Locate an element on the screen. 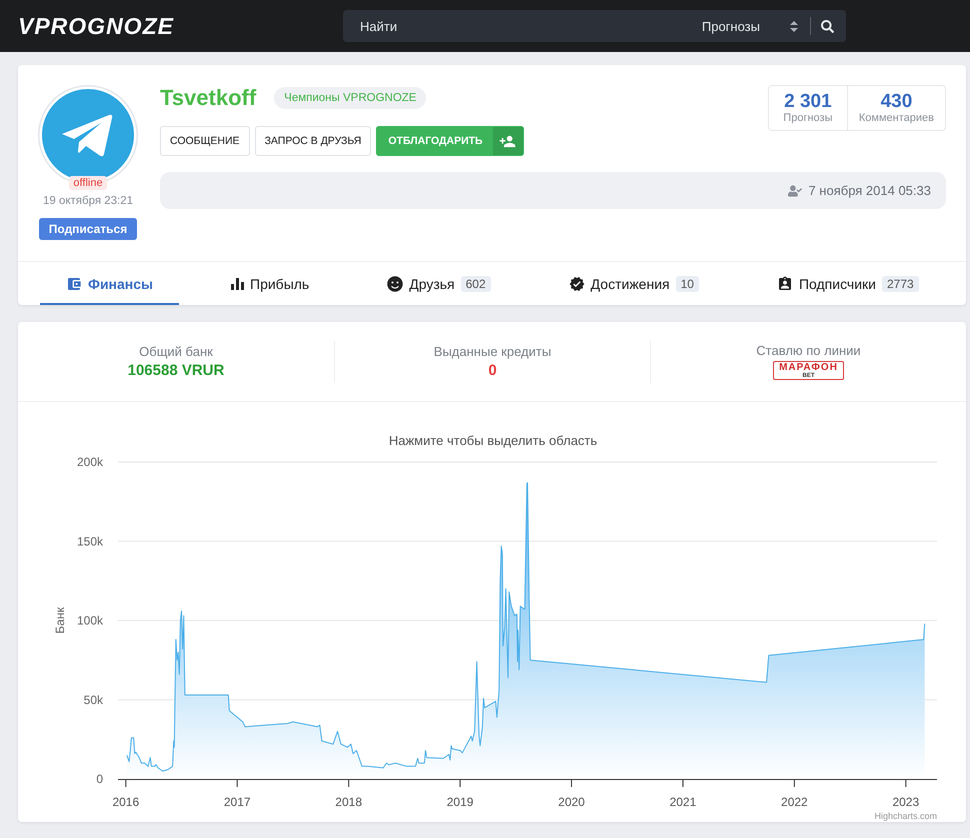  search-bar: Найти Прогнозы is located at coordinates (594, 26).